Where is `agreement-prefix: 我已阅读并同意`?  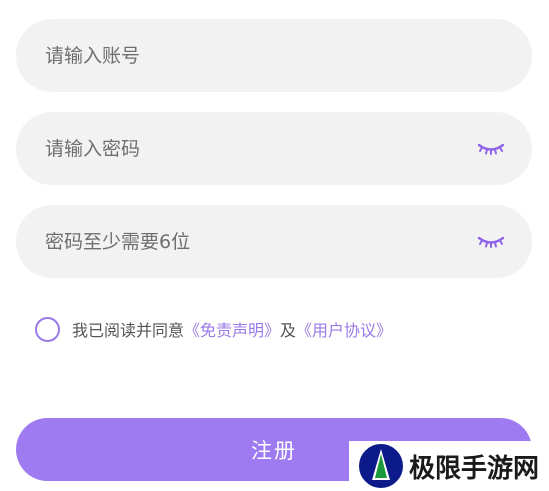 agreement-prefix: 我已阅读并同意 is located at coordinates (128, 330).